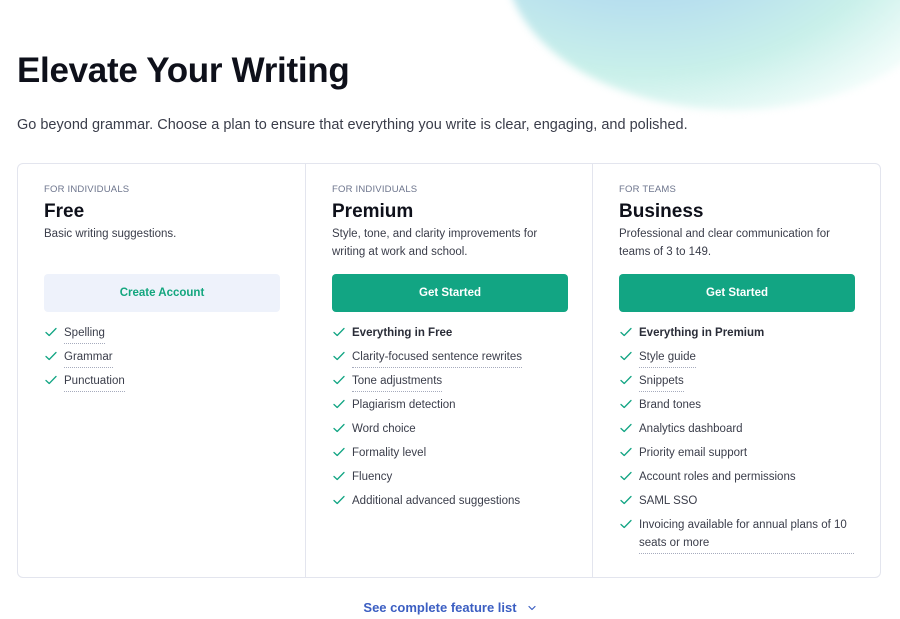 The image size is (900, 619). I want to click on feature-item: Account roles and permissions, so click(736, 480).